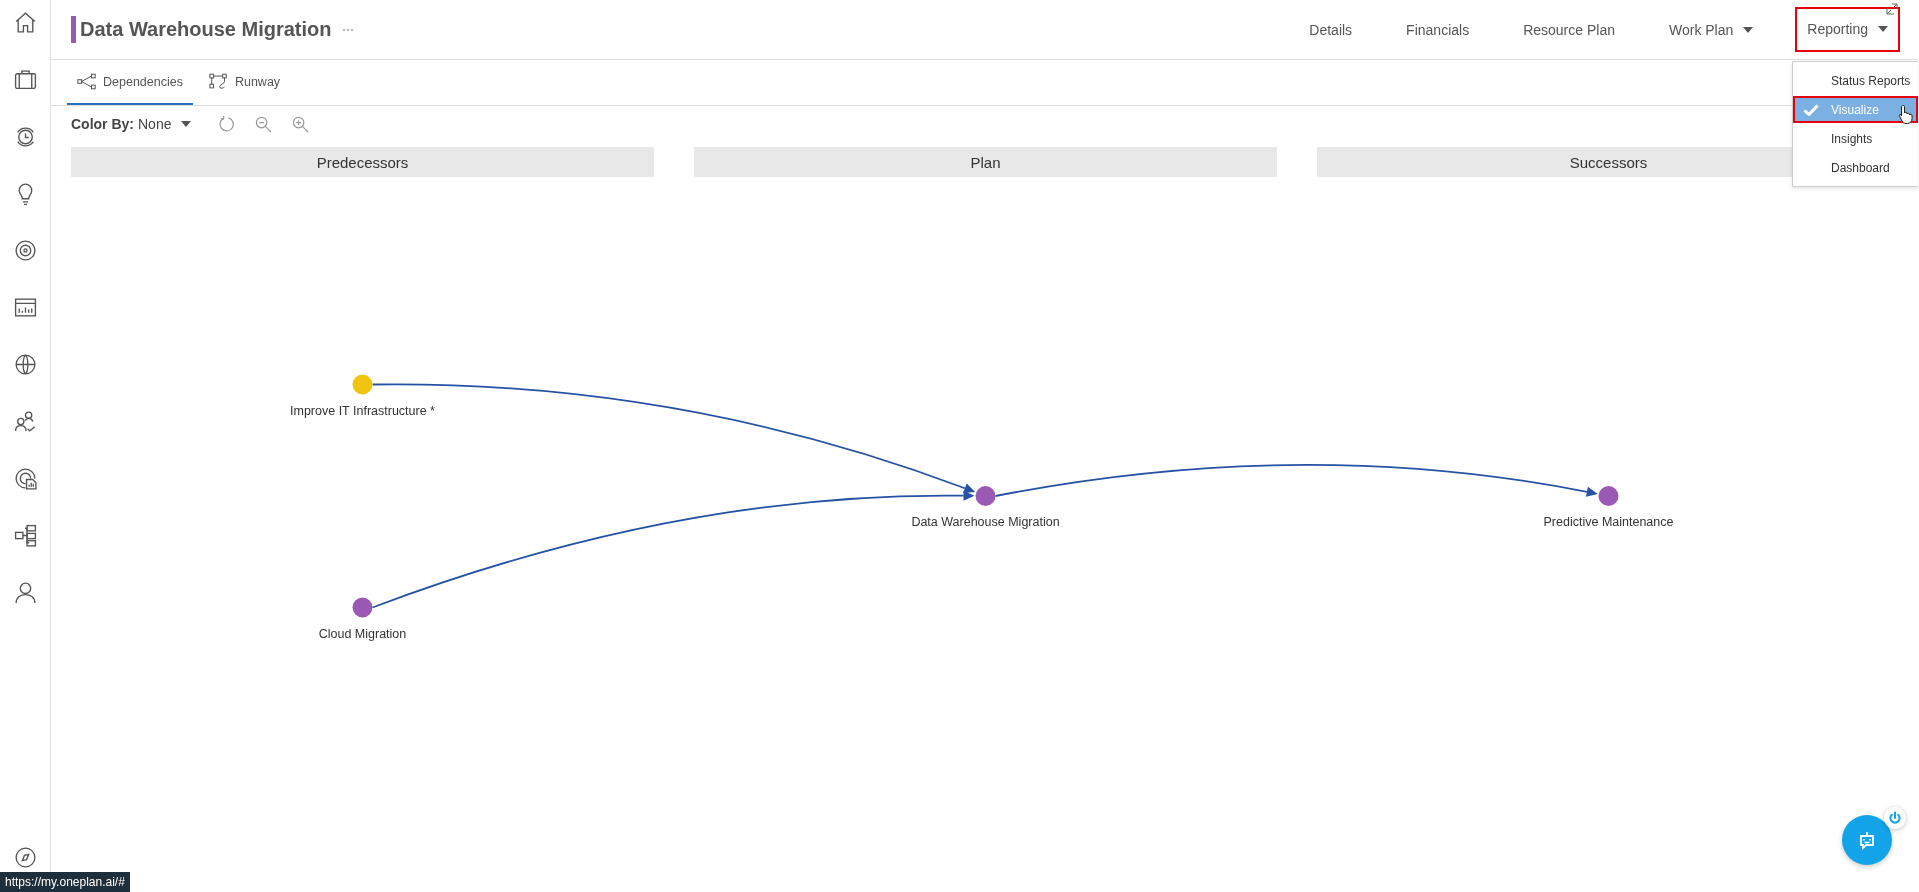 This screenshot has width=1919, height=892. Describe the element at coordinates (25, 421) in the screenshot. I see `people-check-icon` at that location.